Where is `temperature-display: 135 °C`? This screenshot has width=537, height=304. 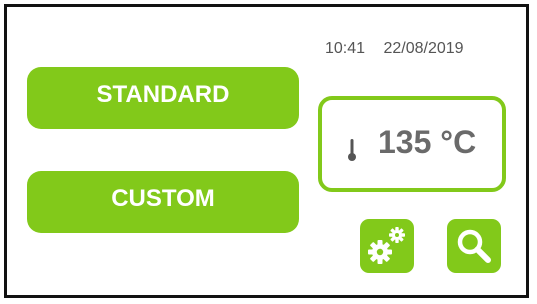 temperature-display: 135 °C is located at coordinates (412, 144).